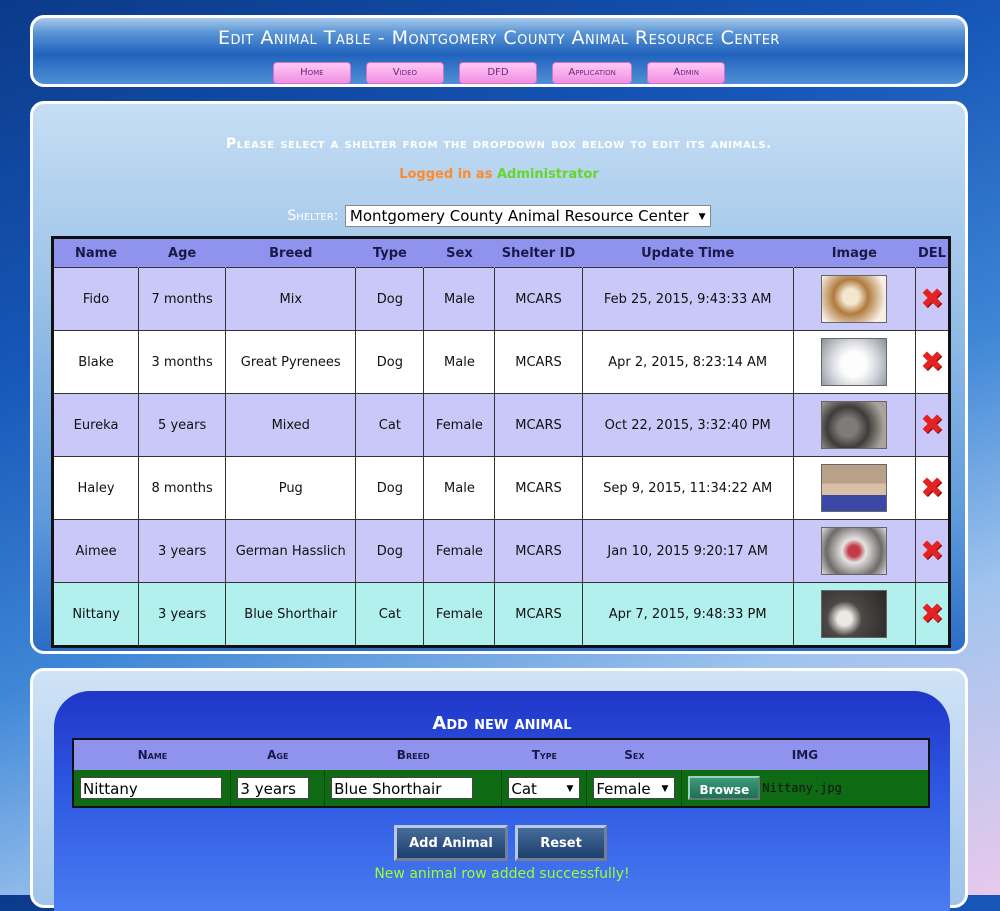  What do you see at coordinates (404, 73) in the screenshot?
I see `nav-video-button: Video` at bounding box center [404, 73].